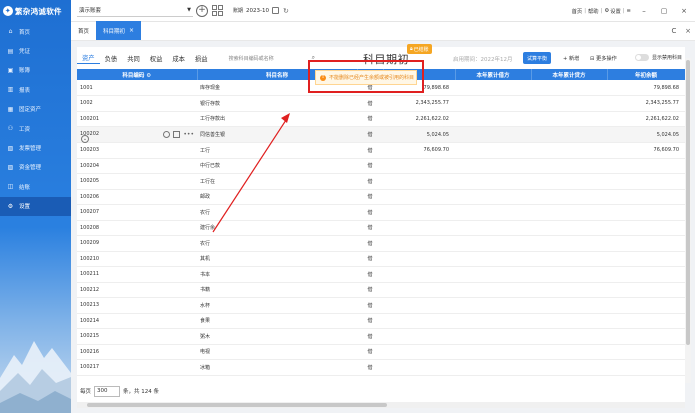  Describe the element at coordinates (35, 50) in the screenshot. I see `sidebar-item-1: ▤ 凭证` at that location.